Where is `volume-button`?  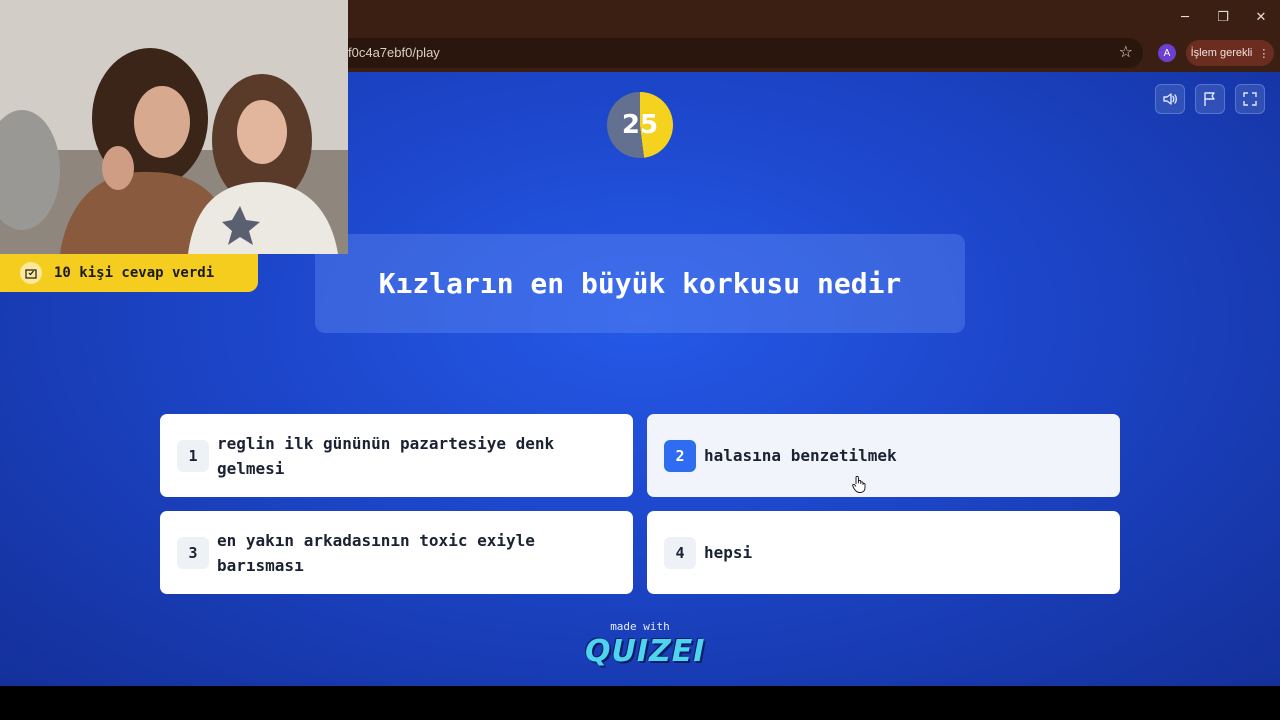 volume-button is located at coordinates (1170, 99).